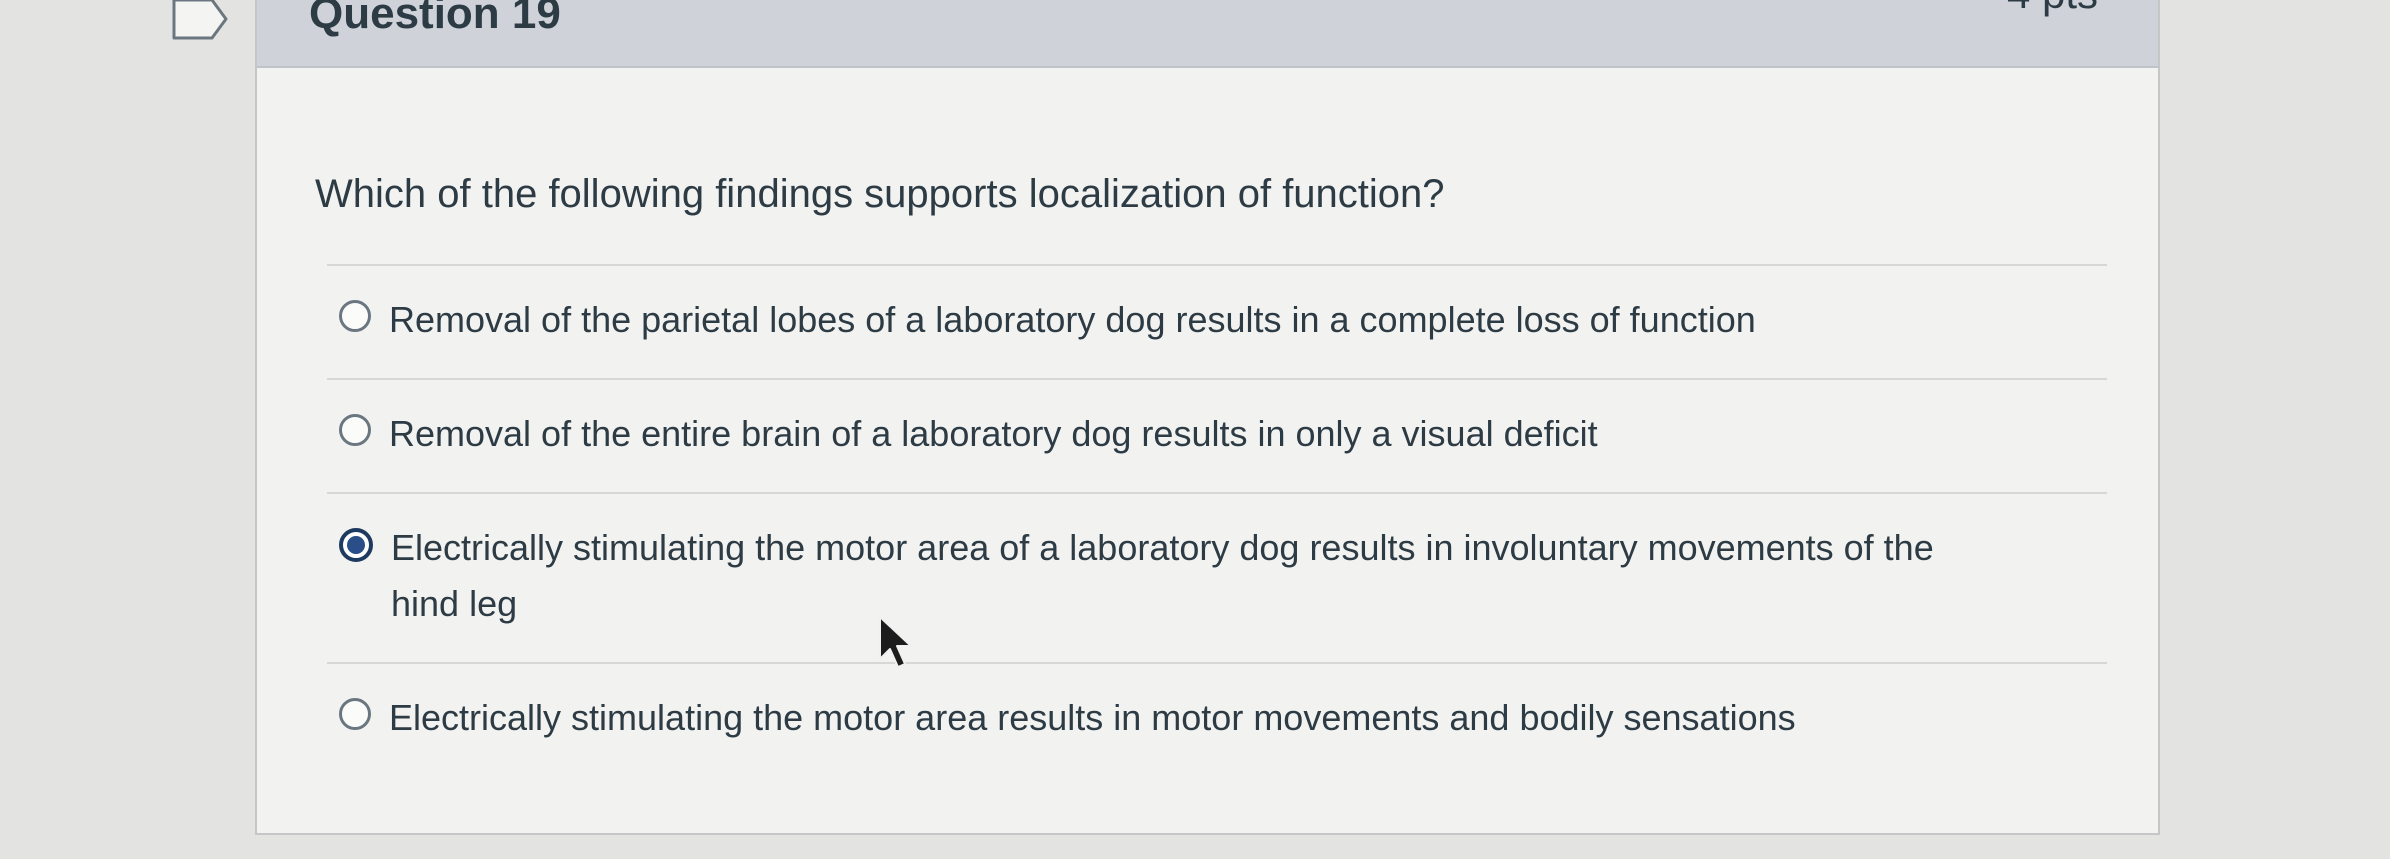  I want to click on flag-question-icon, so click(201, 22).